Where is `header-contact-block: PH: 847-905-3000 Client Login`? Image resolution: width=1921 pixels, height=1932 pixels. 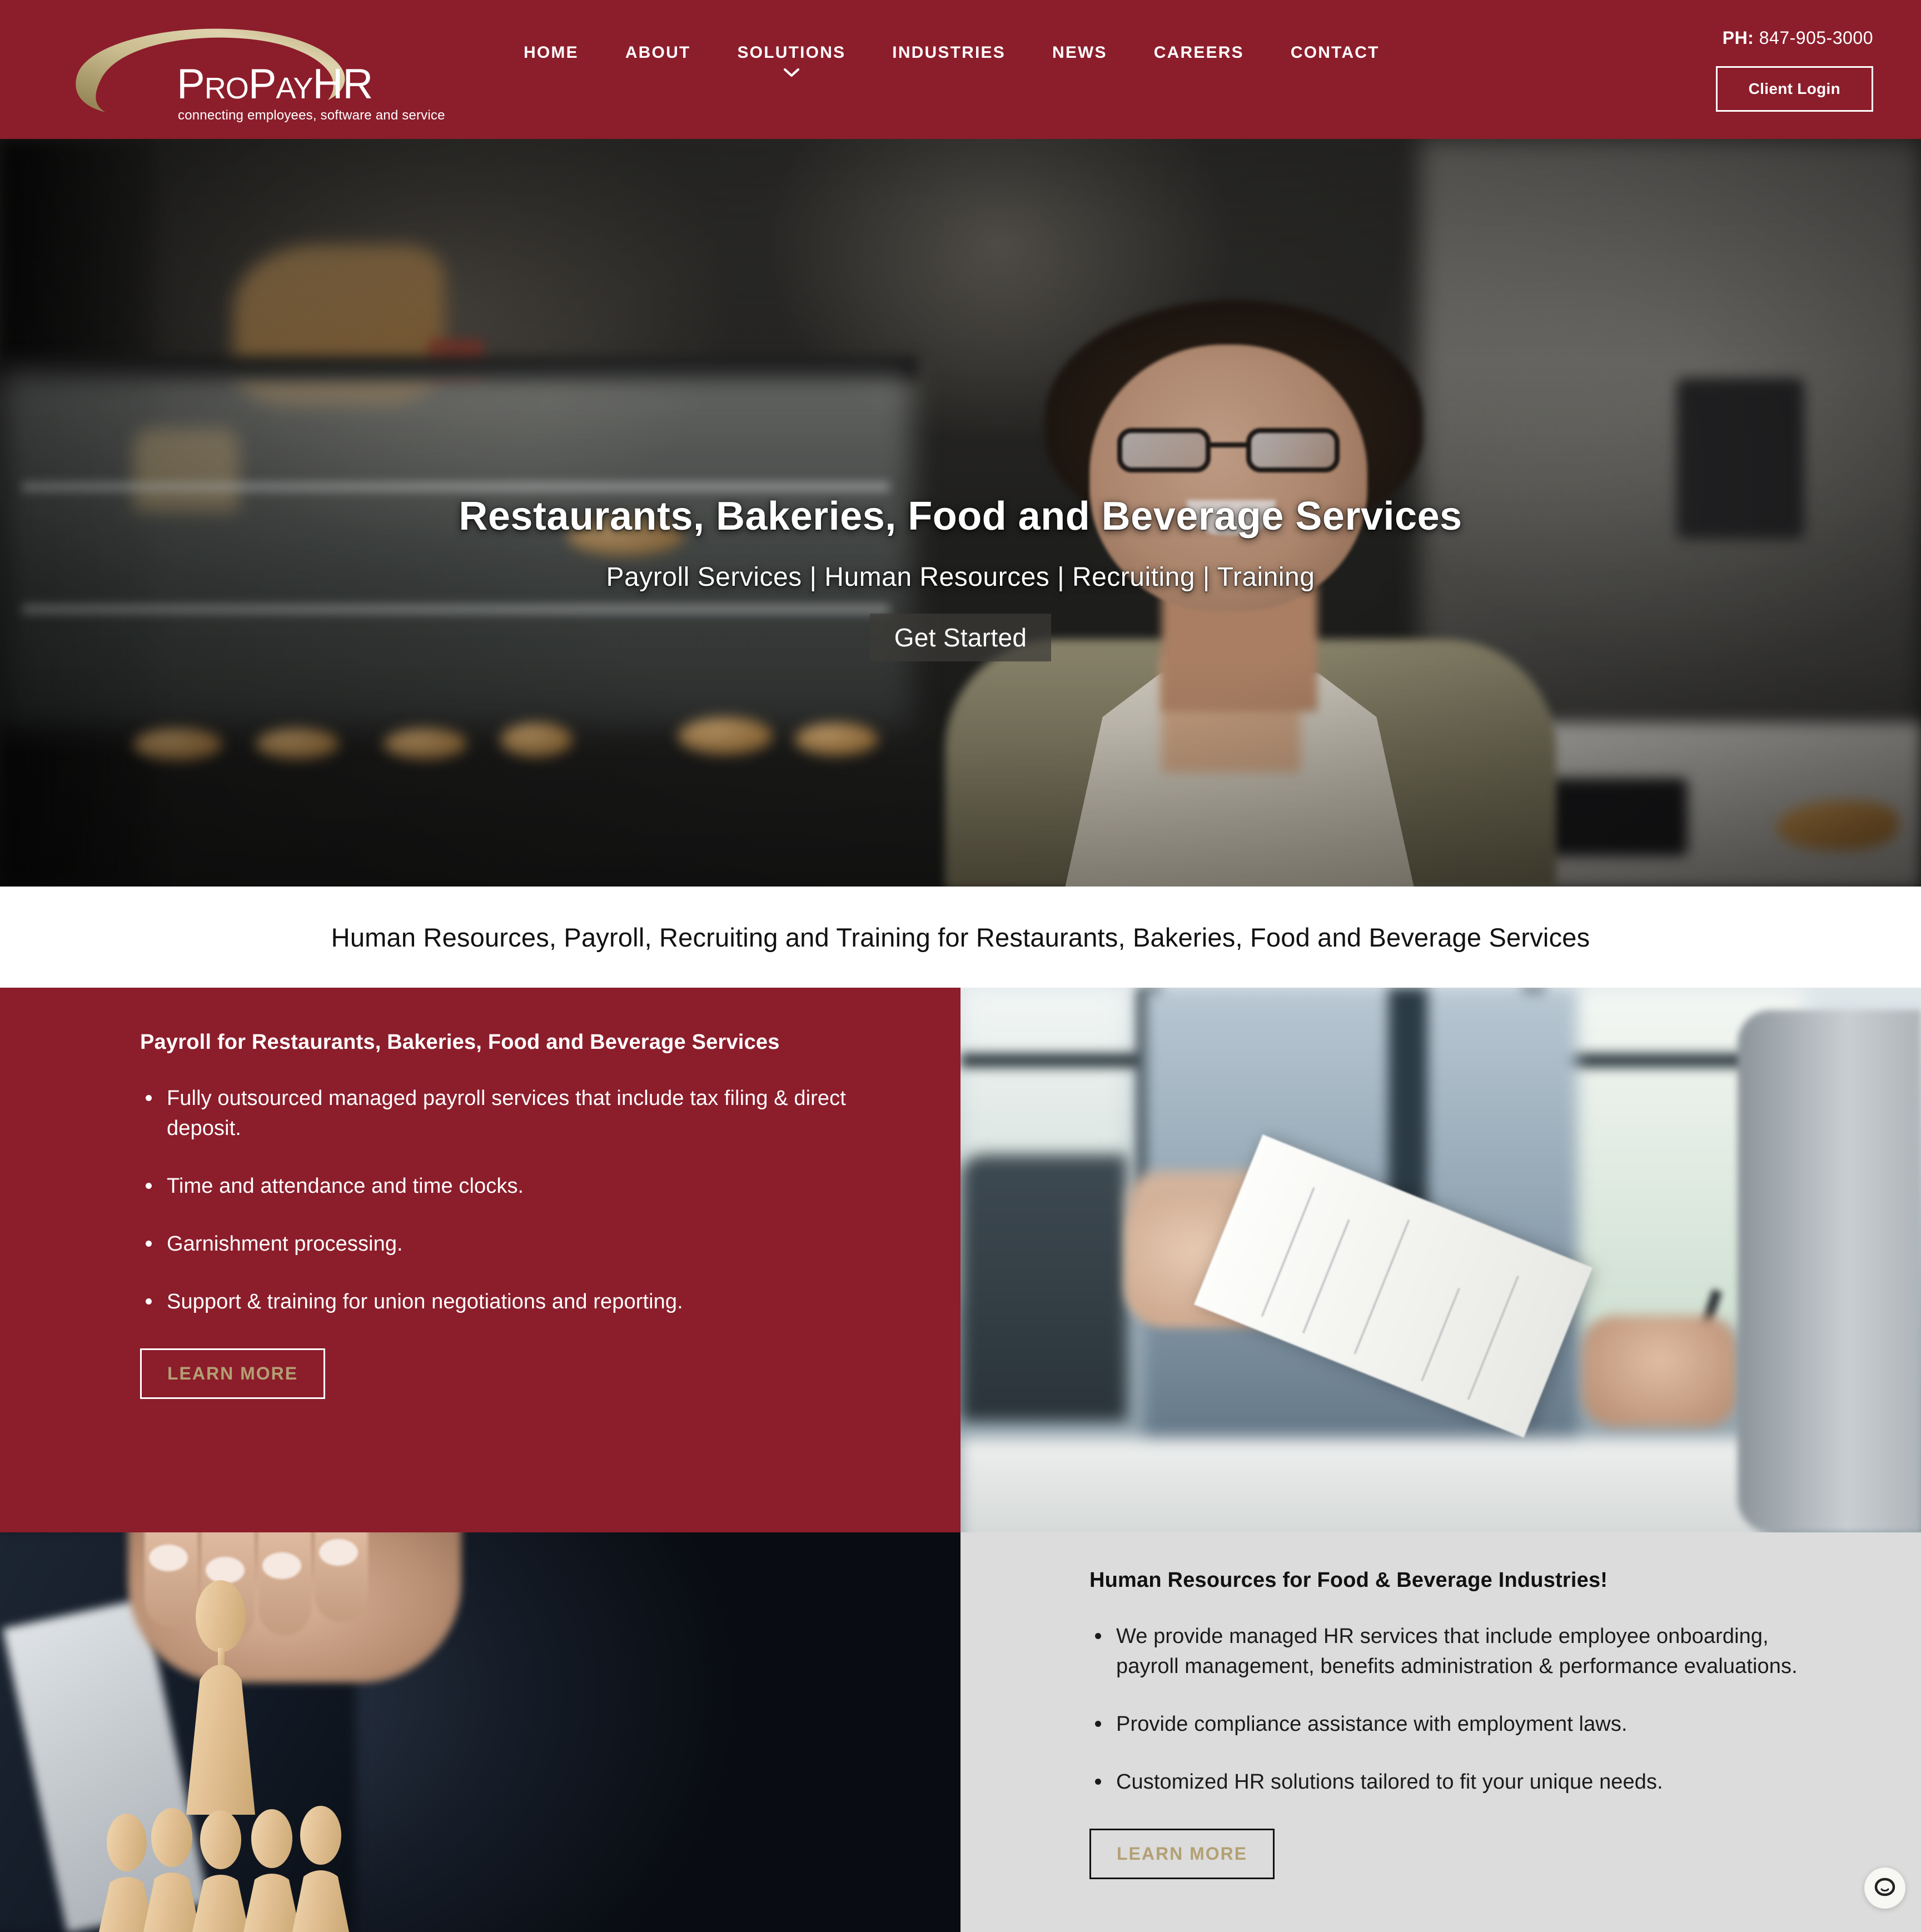 header-contact-block: PH: 847-905-3000 Client Login is located at coordinates (1794, 70).